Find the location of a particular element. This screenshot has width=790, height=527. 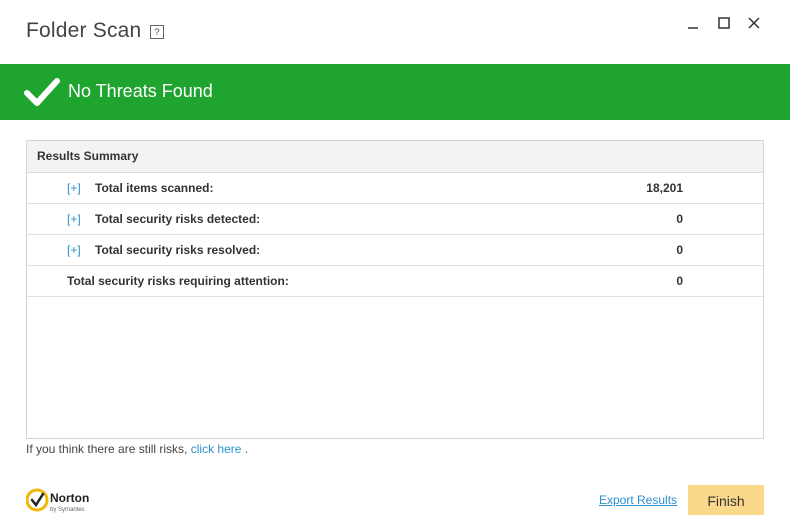

row-label: Total security risks detected: is located at coordinates (178, 219).